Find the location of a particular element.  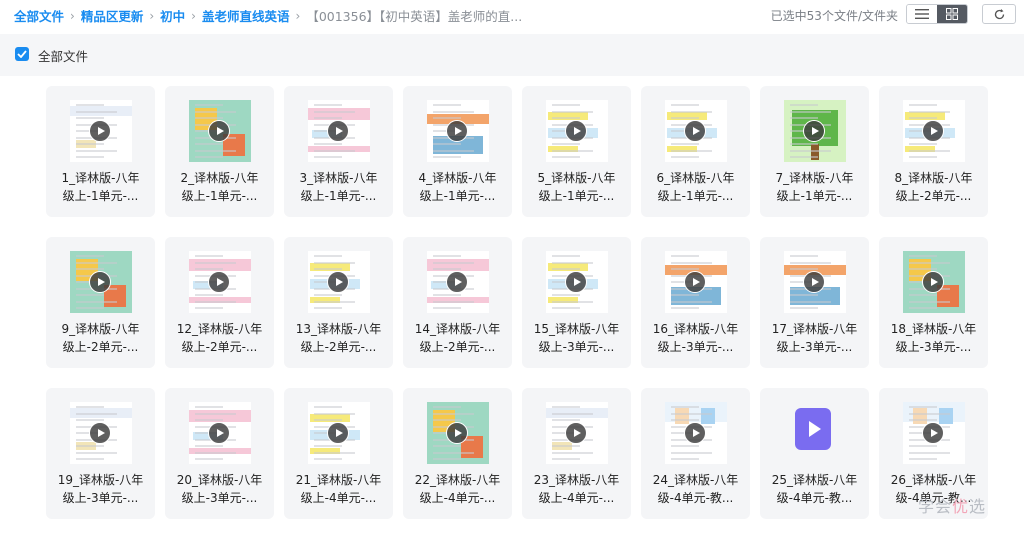

file-name-line1: 6_译林版-八年 is located at coordinates (695, 178).